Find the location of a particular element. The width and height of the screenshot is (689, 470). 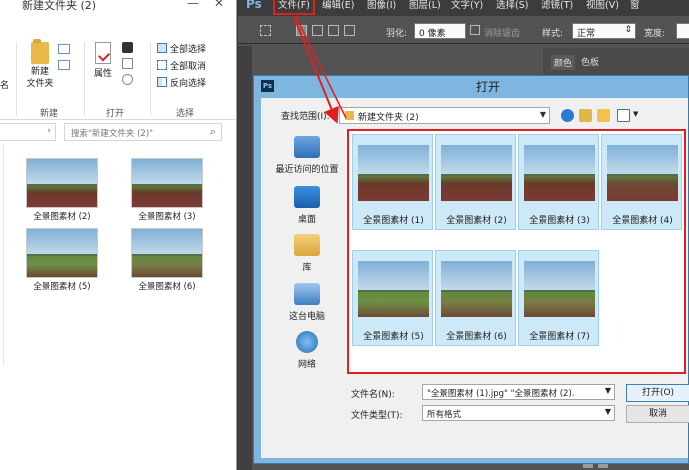

new-folder-button: 新建 文件夹 is located at coordinates (40, 64).